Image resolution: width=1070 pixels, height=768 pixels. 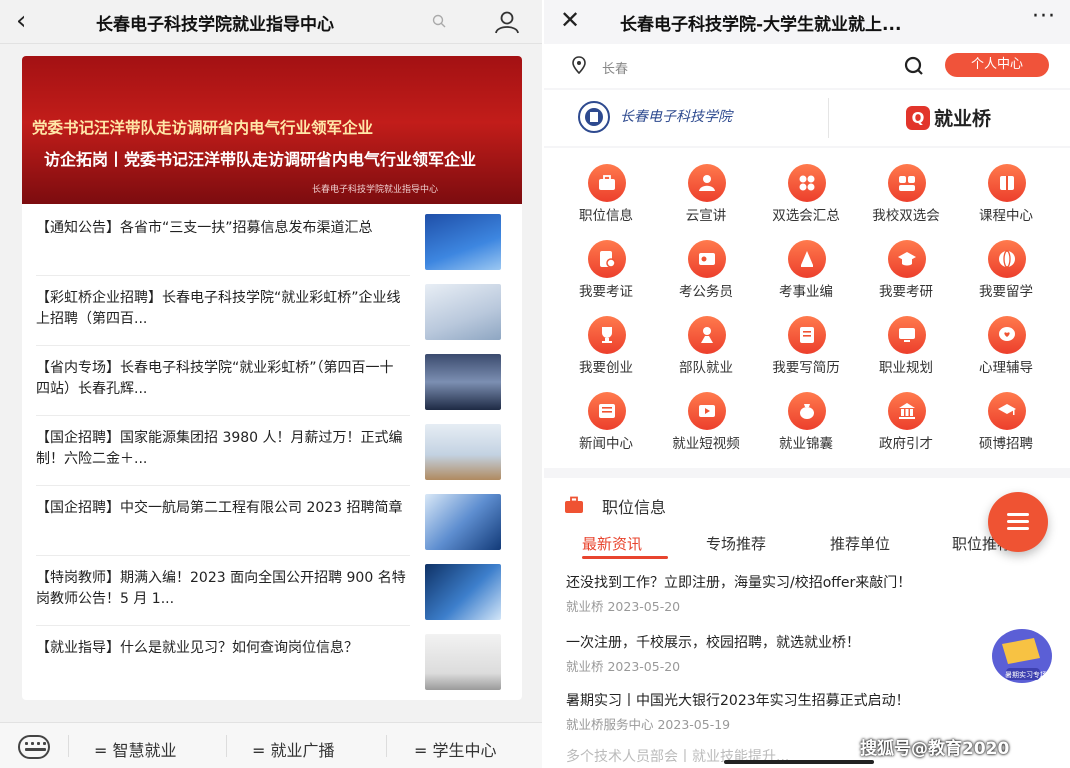 What do you see at coordinates (706, 444) in the screenshot?
I see `grid-label: 就业短视频` at bounding box center [706, 444].